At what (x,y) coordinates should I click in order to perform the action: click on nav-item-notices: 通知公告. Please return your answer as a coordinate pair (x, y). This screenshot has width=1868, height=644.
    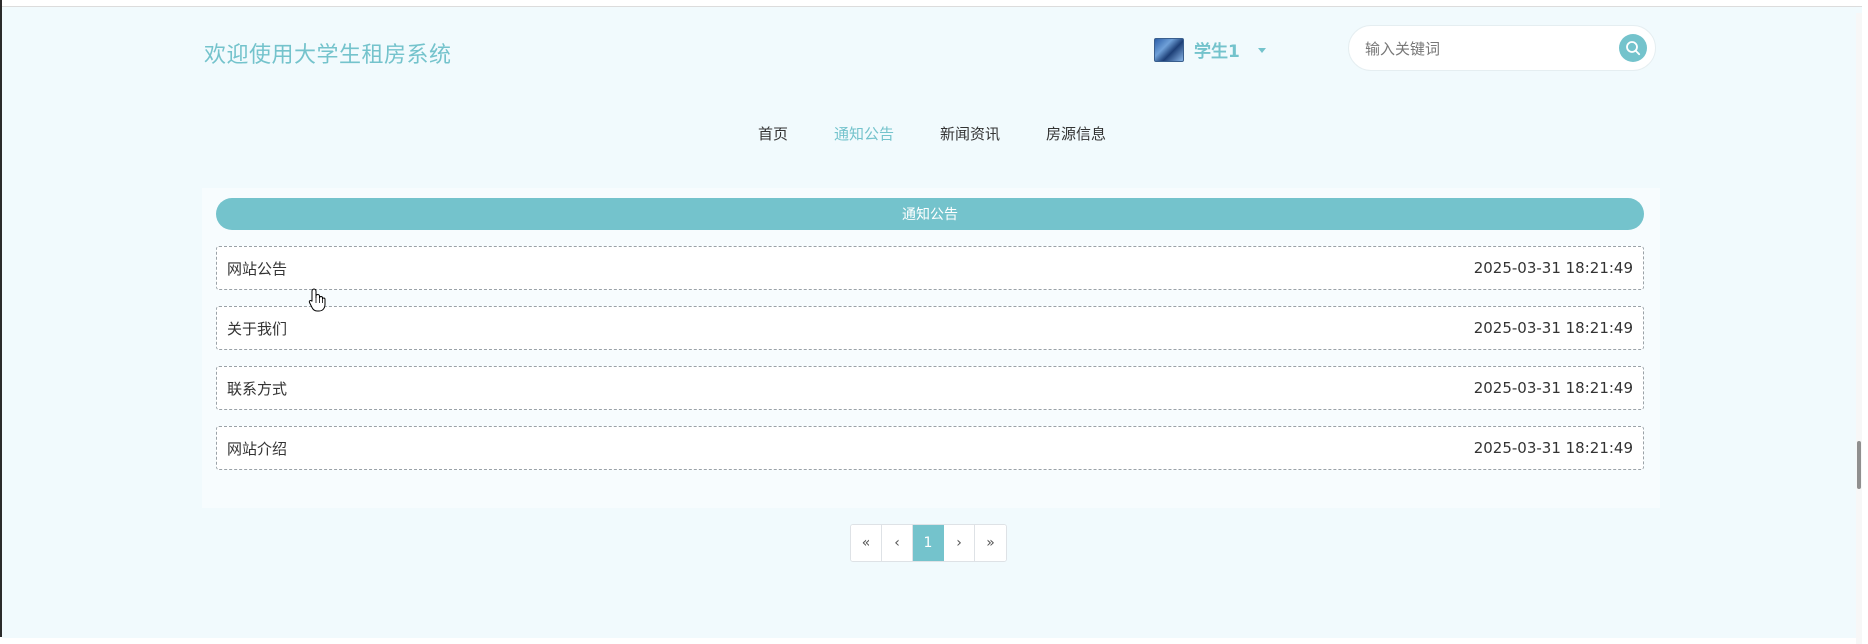
    Looking at the image, I should click on (864, 133).